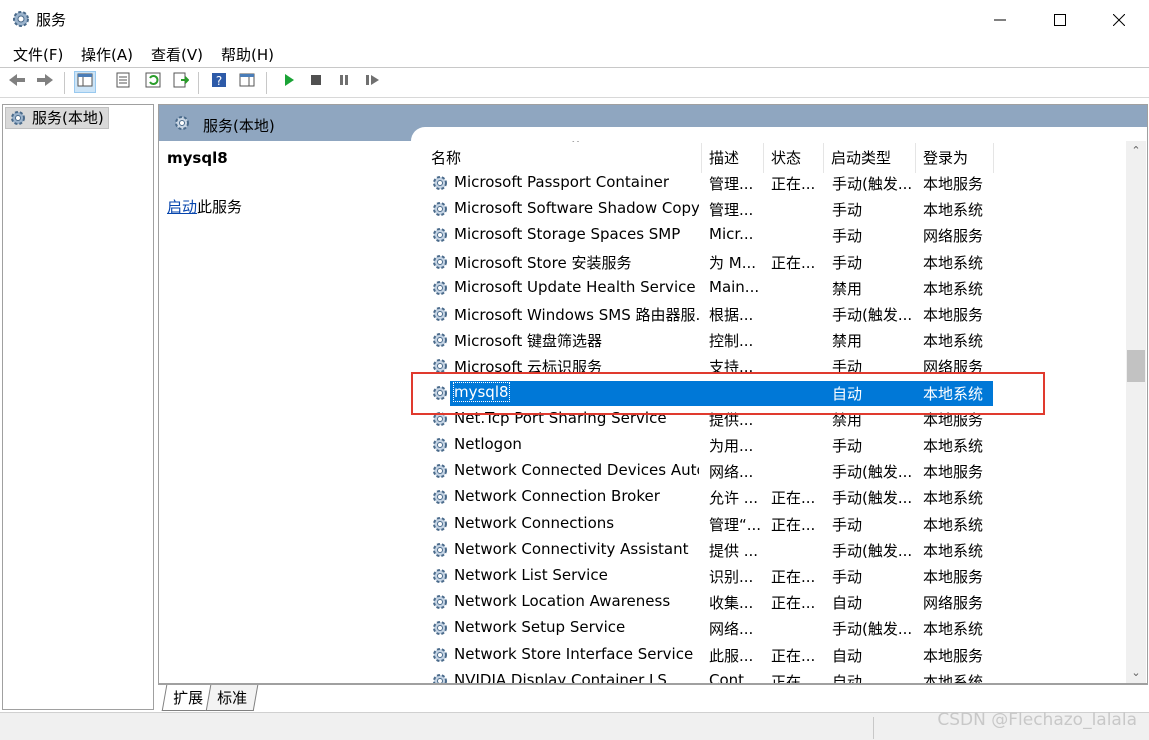  Describe the element at coordinates (177, 54) in the screenshot. I see `menu-view: 查看(V)` at that location.